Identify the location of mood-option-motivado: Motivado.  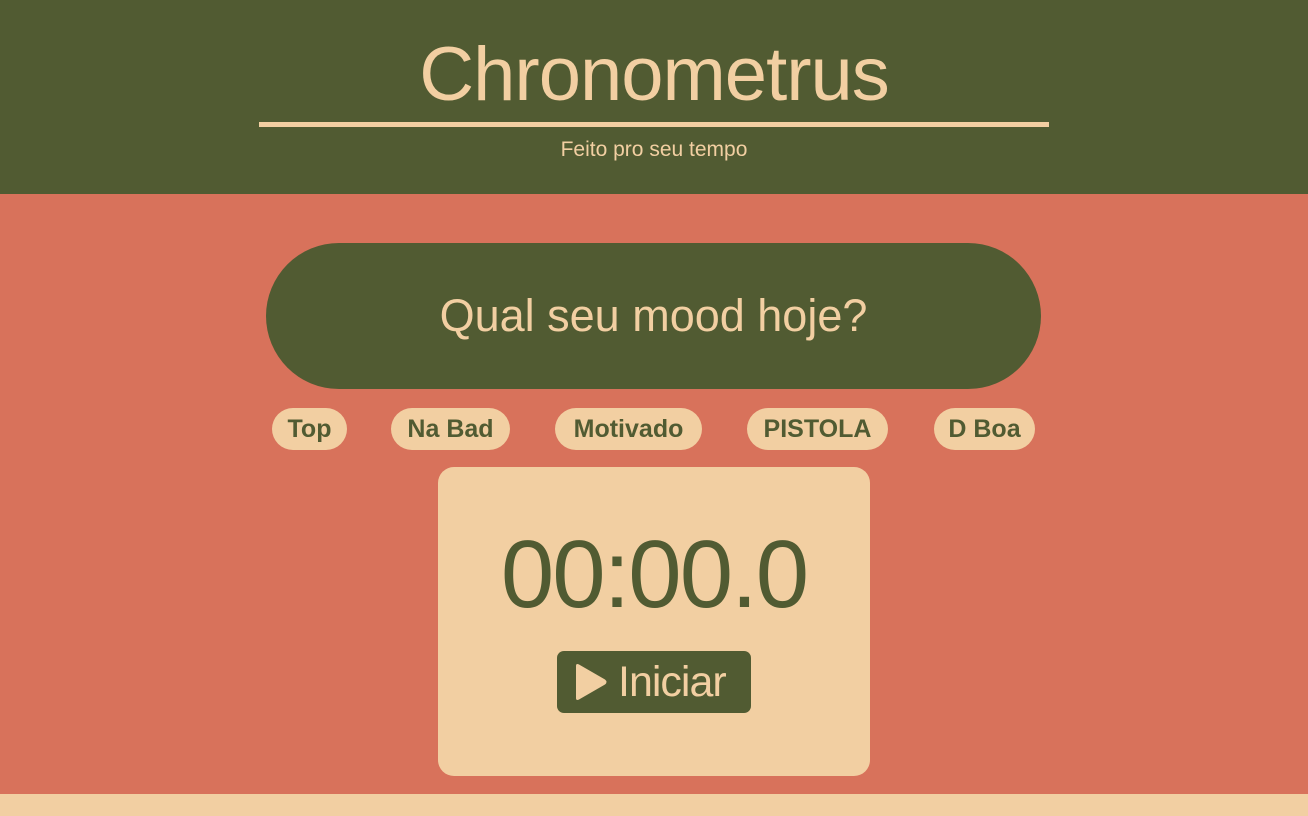
(628, 429).